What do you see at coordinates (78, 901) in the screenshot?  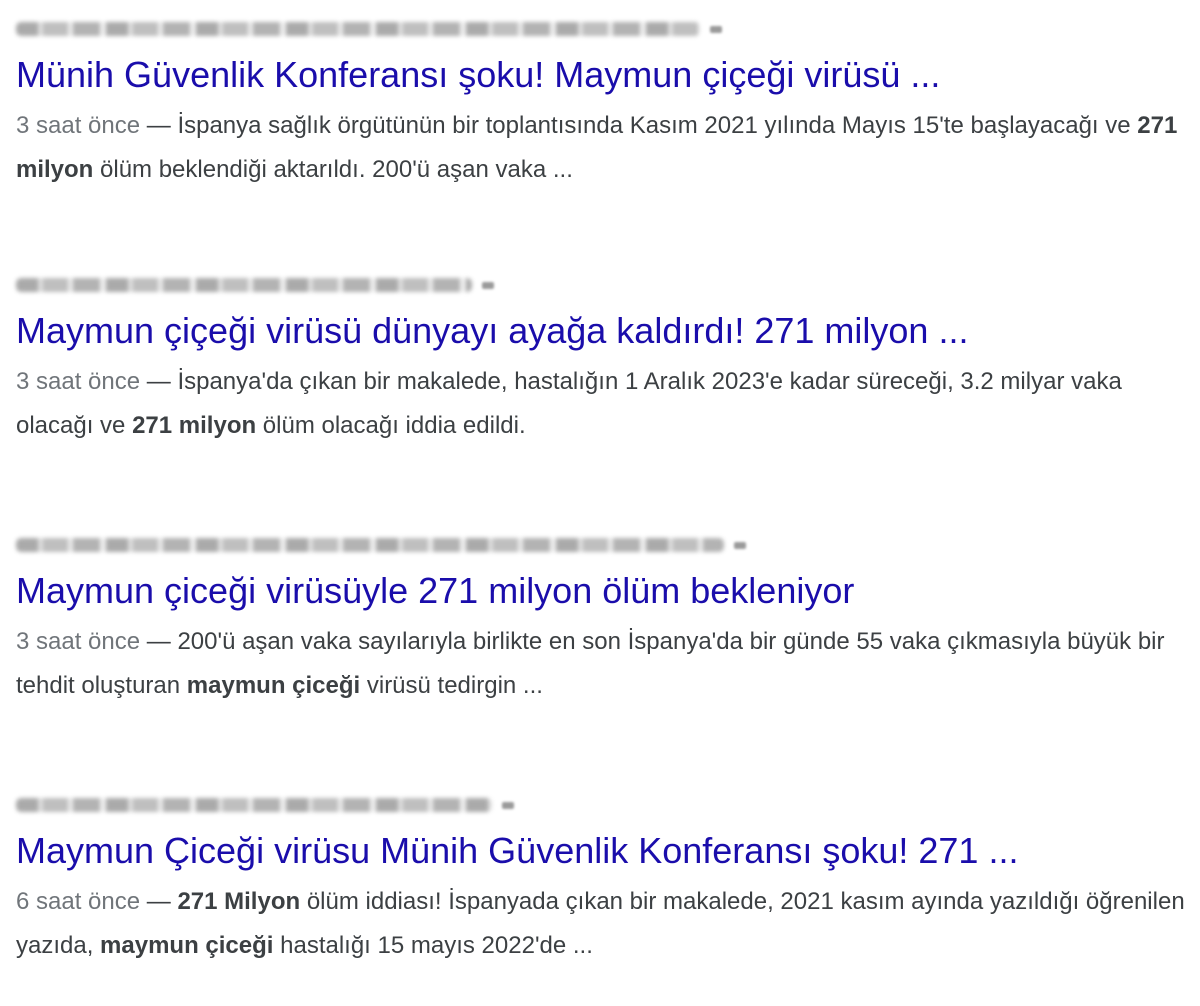 I see `result-date: 6 saat önce` at bounding box center [78, 901].